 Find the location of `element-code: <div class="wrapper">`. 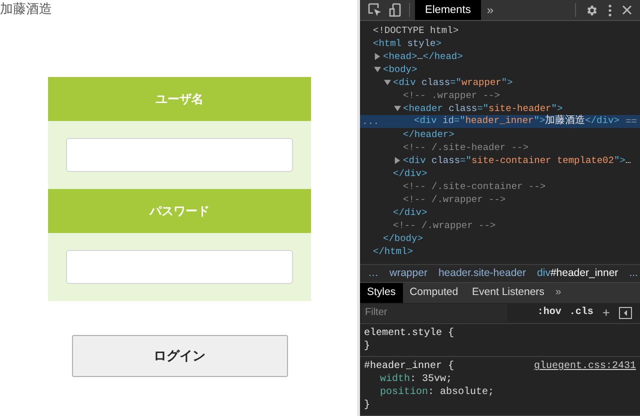

element-code: <div class="wrapper"> is located at coordinates (453, 83).